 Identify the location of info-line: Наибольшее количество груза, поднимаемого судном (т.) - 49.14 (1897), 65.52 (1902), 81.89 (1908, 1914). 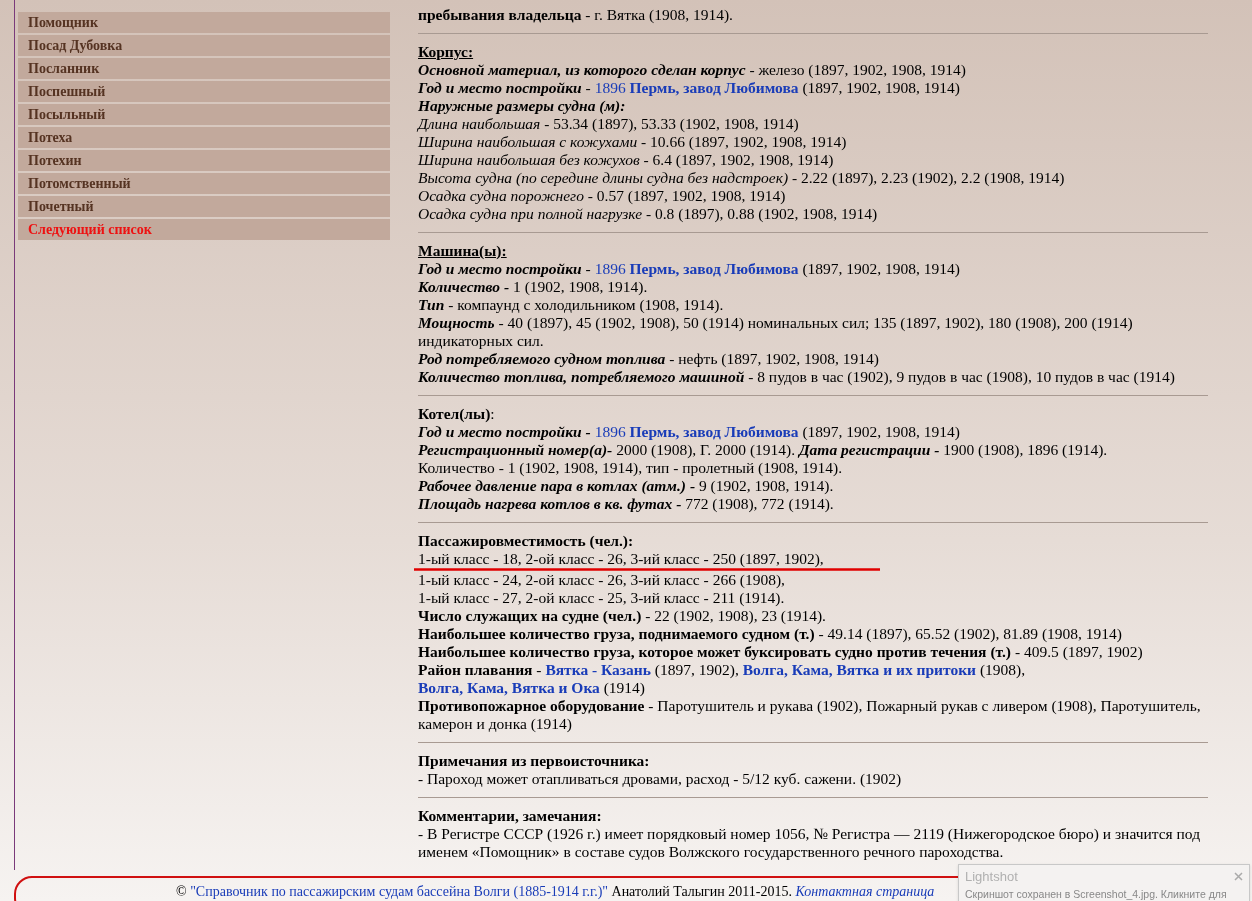
(770, 634).